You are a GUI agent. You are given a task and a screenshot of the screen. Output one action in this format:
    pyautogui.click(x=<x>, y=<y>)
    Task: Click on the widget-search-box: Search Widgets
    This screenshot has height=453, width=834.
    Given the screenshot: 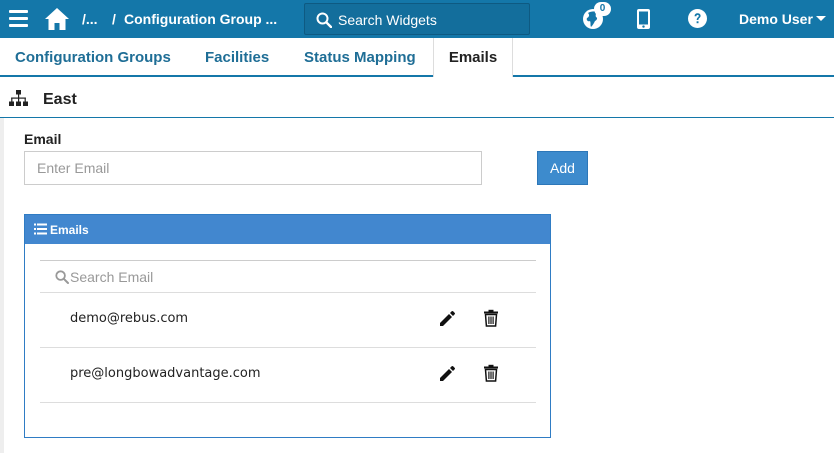 What is the action you would take?
    pyautogui.click(x=417, y=19)
    